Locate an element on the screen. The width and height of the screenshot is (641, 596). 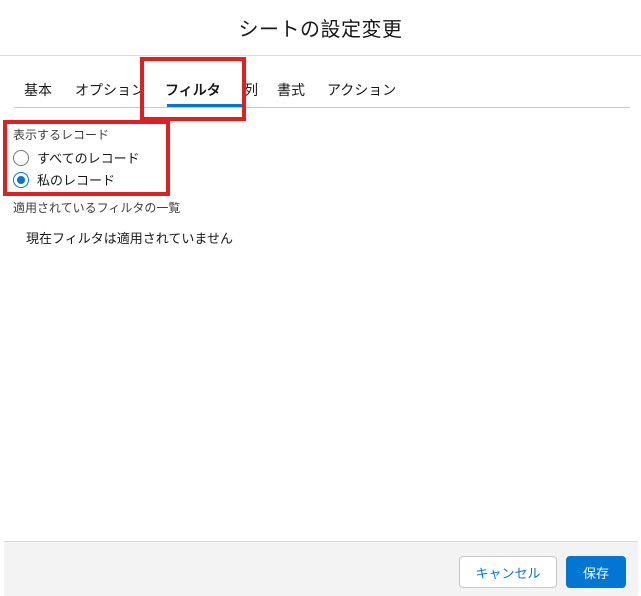
radio-my-records-label: 私のレコード is located at coordinates (76, 181).